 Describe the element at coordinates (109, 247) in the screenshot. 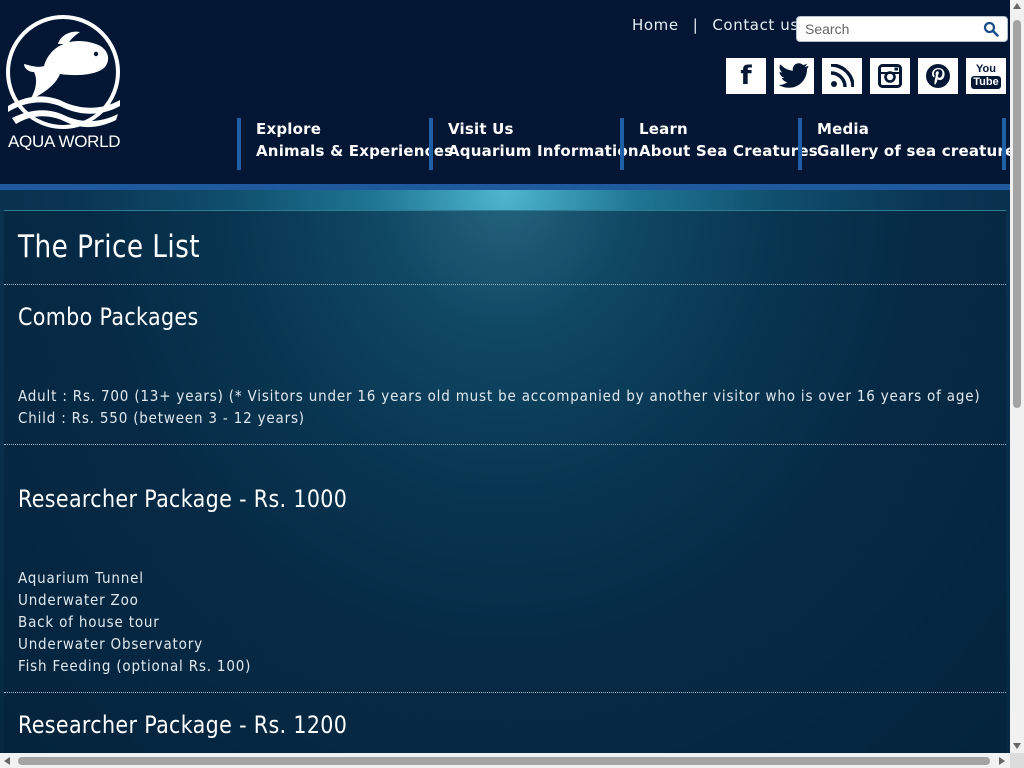

I see `page-title: The Price List` at that location.